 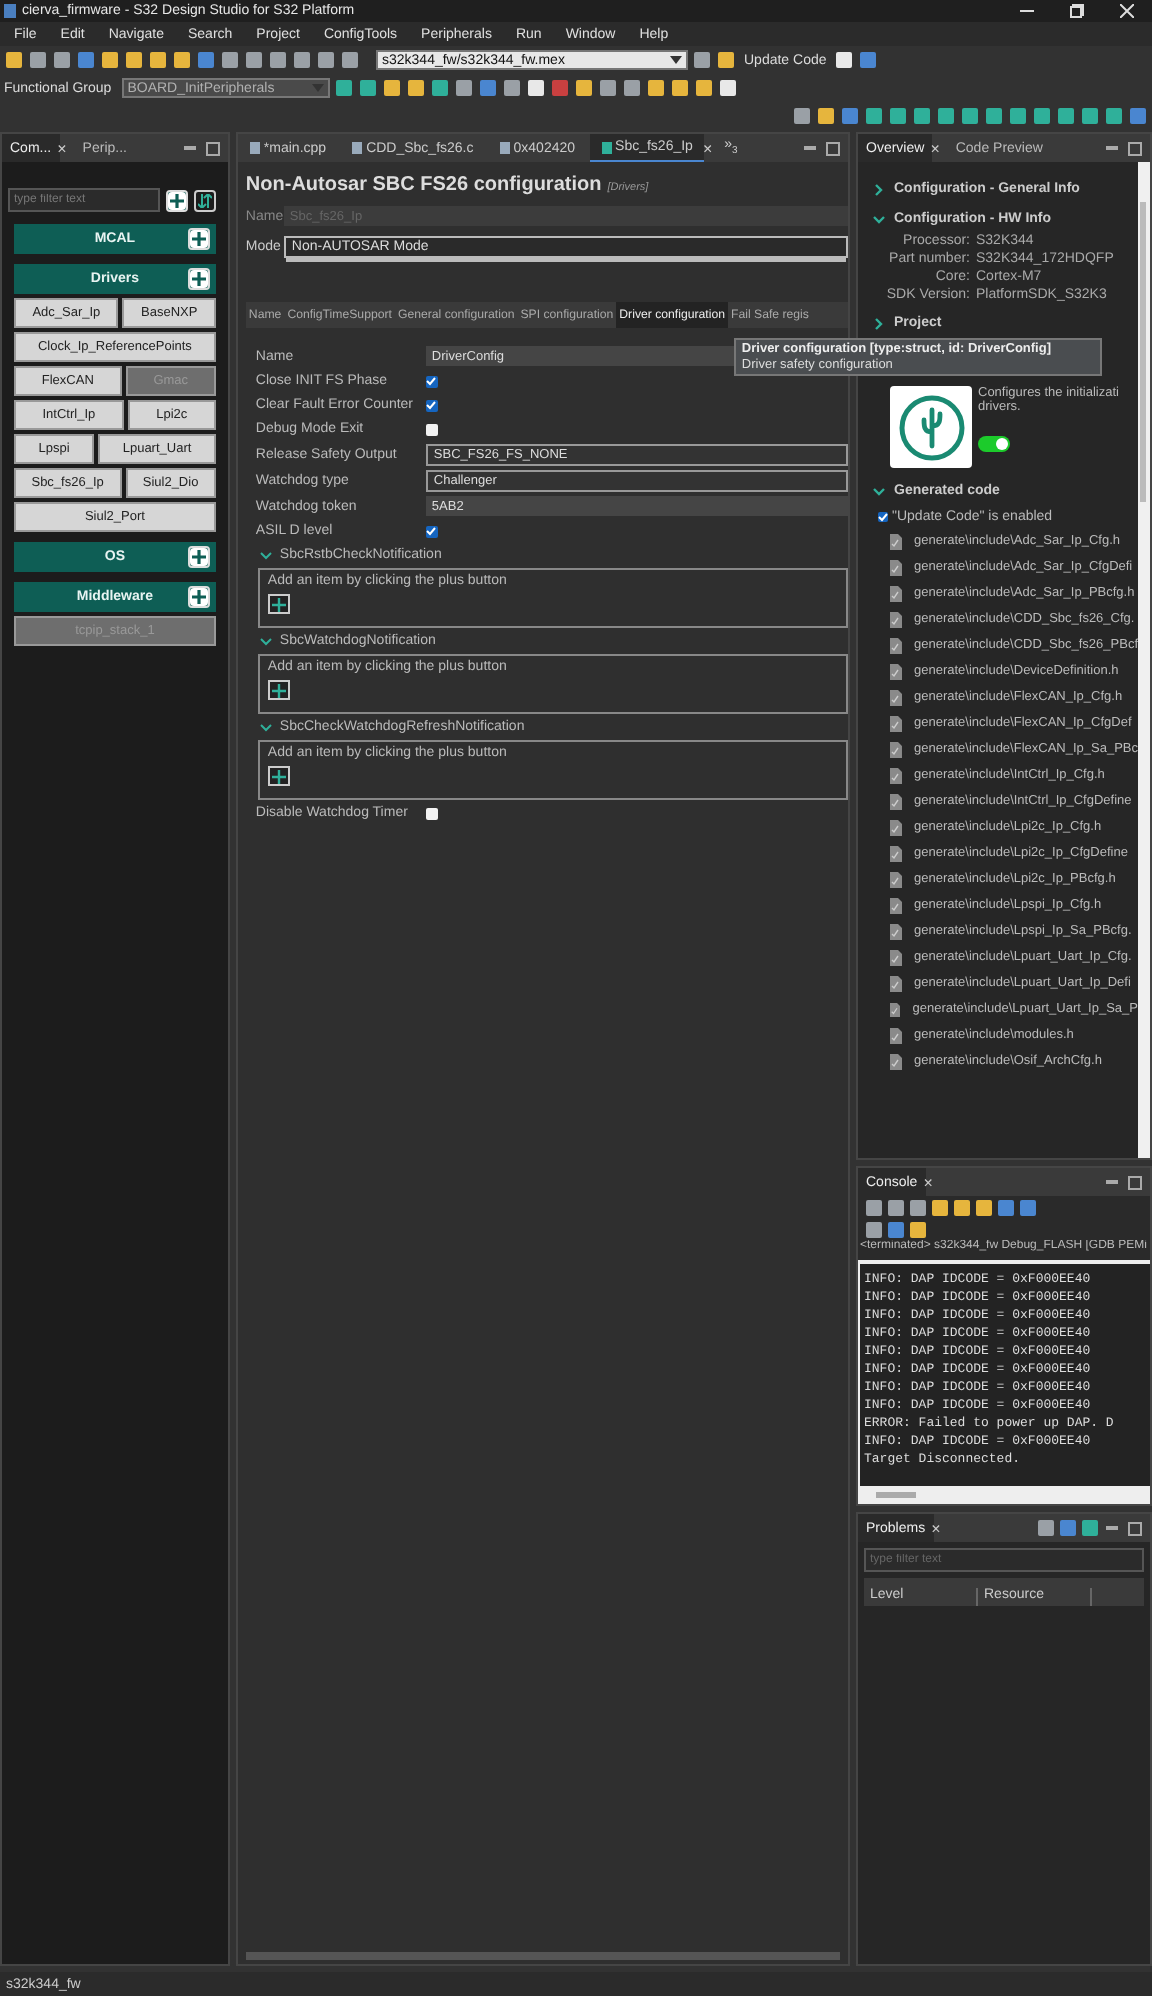 I want to click on minimize-icon, so click(x=1026, y=11).